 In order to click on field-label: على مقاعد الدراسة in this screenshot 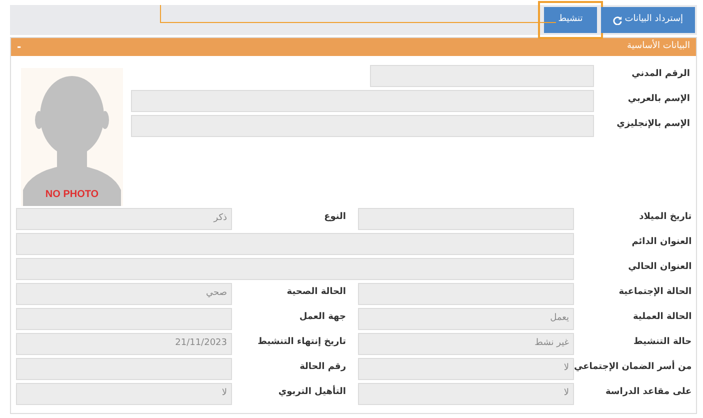, I will do `click(648, 392)`.